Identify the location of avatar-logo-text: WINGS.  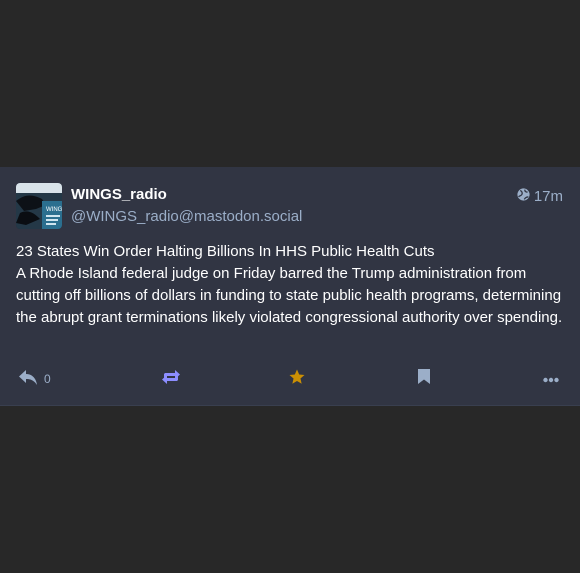
(54, 210).